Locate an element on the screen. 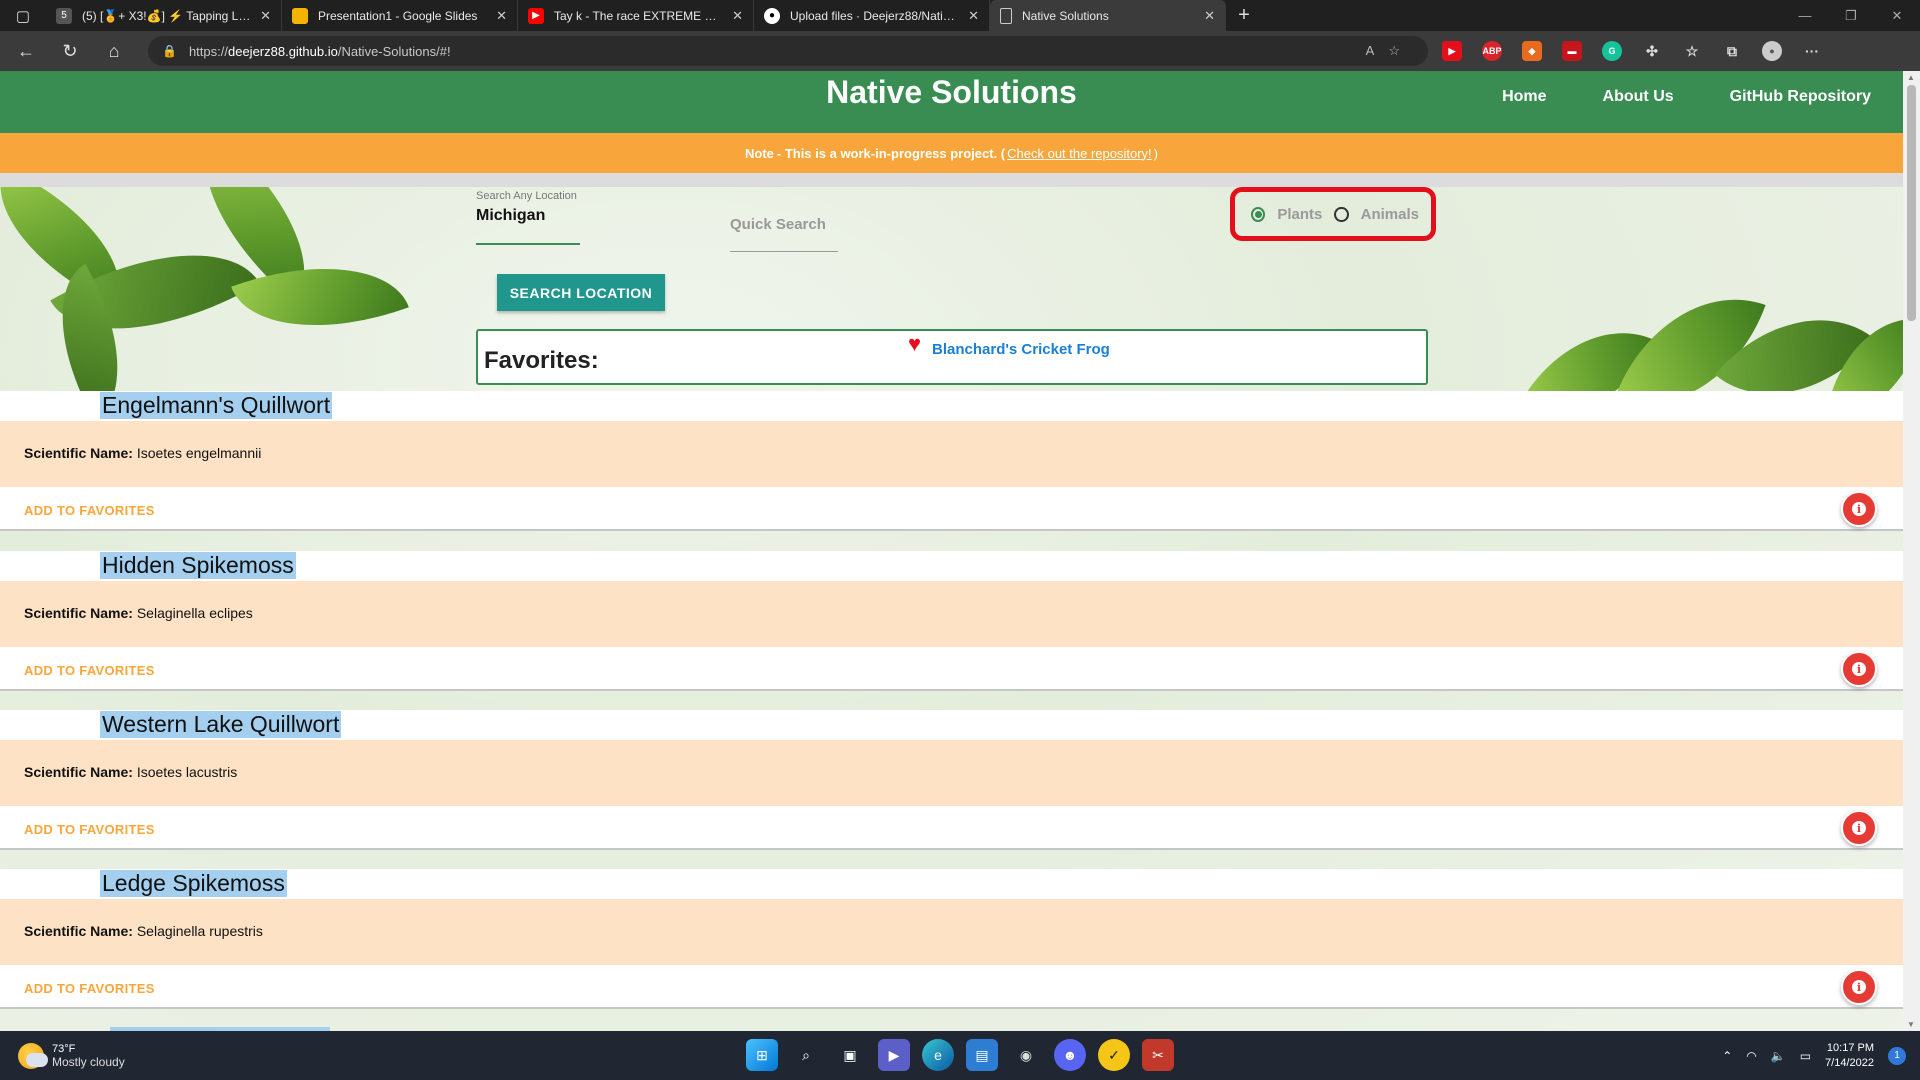 The width and height of the screenshot is (1920, 1080). norton-icon: ✓ is located at coordinates (1114, 1055).